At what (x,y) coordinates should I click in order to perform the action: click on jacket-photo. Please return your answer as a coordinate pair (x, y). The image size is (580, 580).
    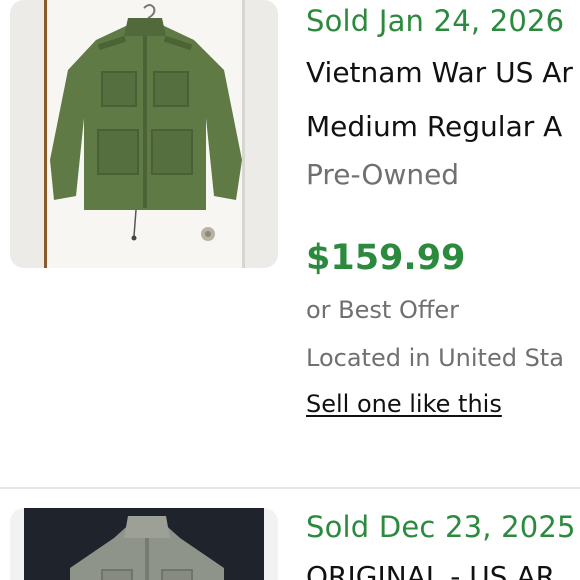
    Looking at the image, I should click on (144, 544).